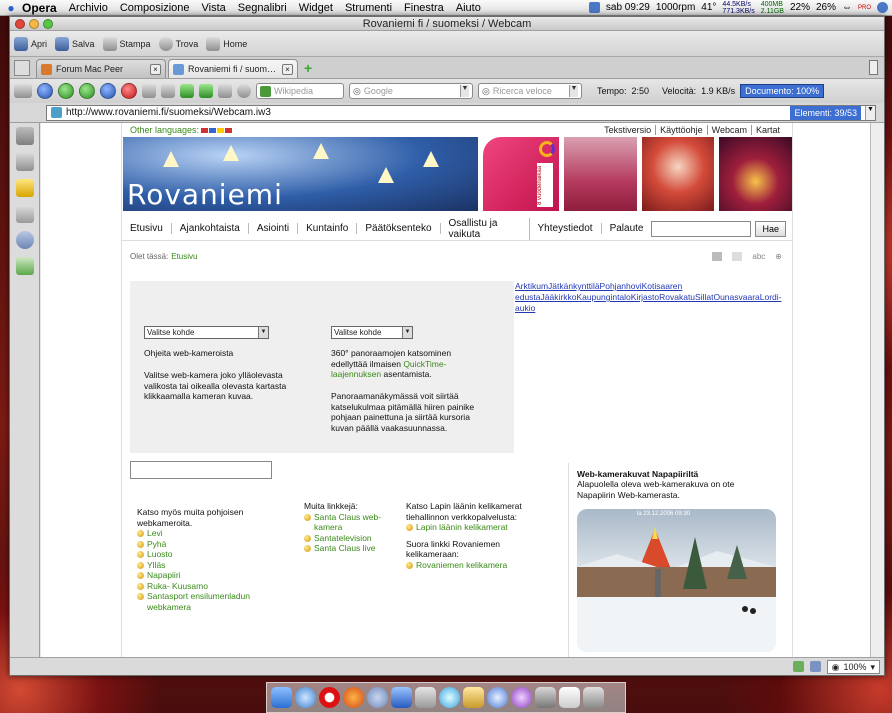  Describe the element at coordinates (873, 67) in the screenshot. I see `tab-list-icon` at that location.